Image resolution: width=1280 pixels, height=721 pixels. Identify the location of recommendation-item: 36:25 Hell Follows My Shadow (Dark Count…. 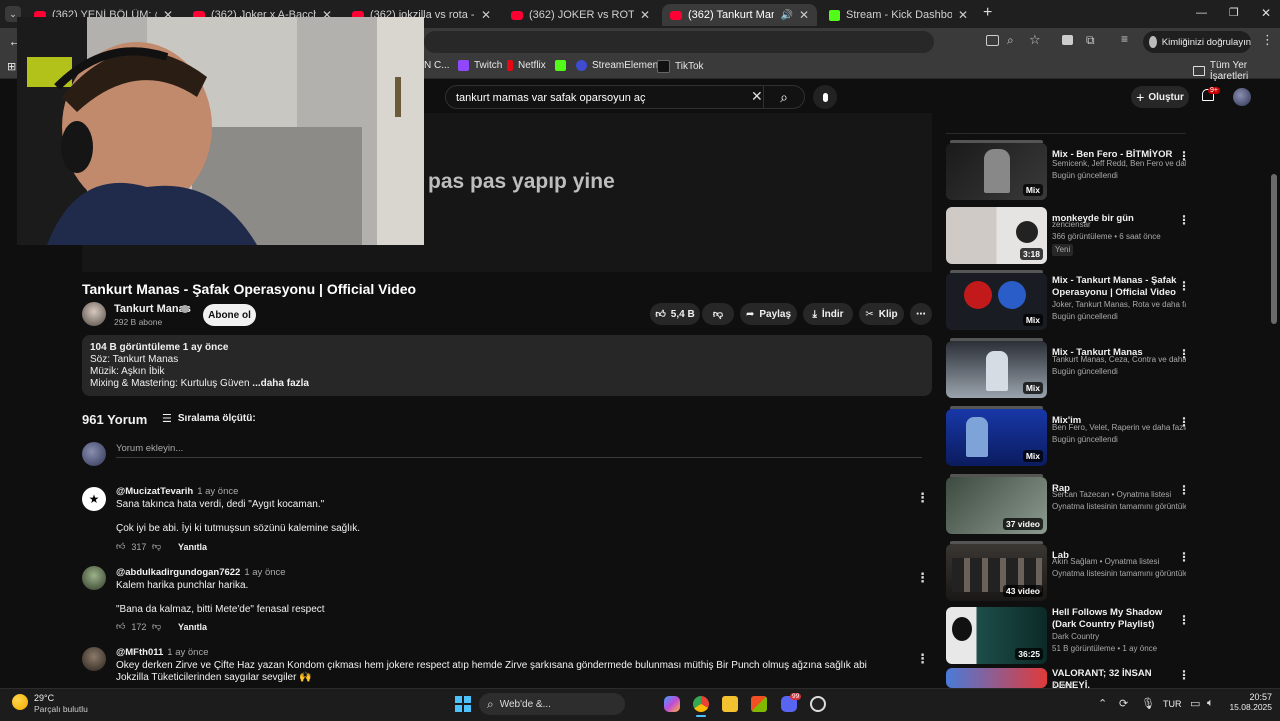
(1068, 638).